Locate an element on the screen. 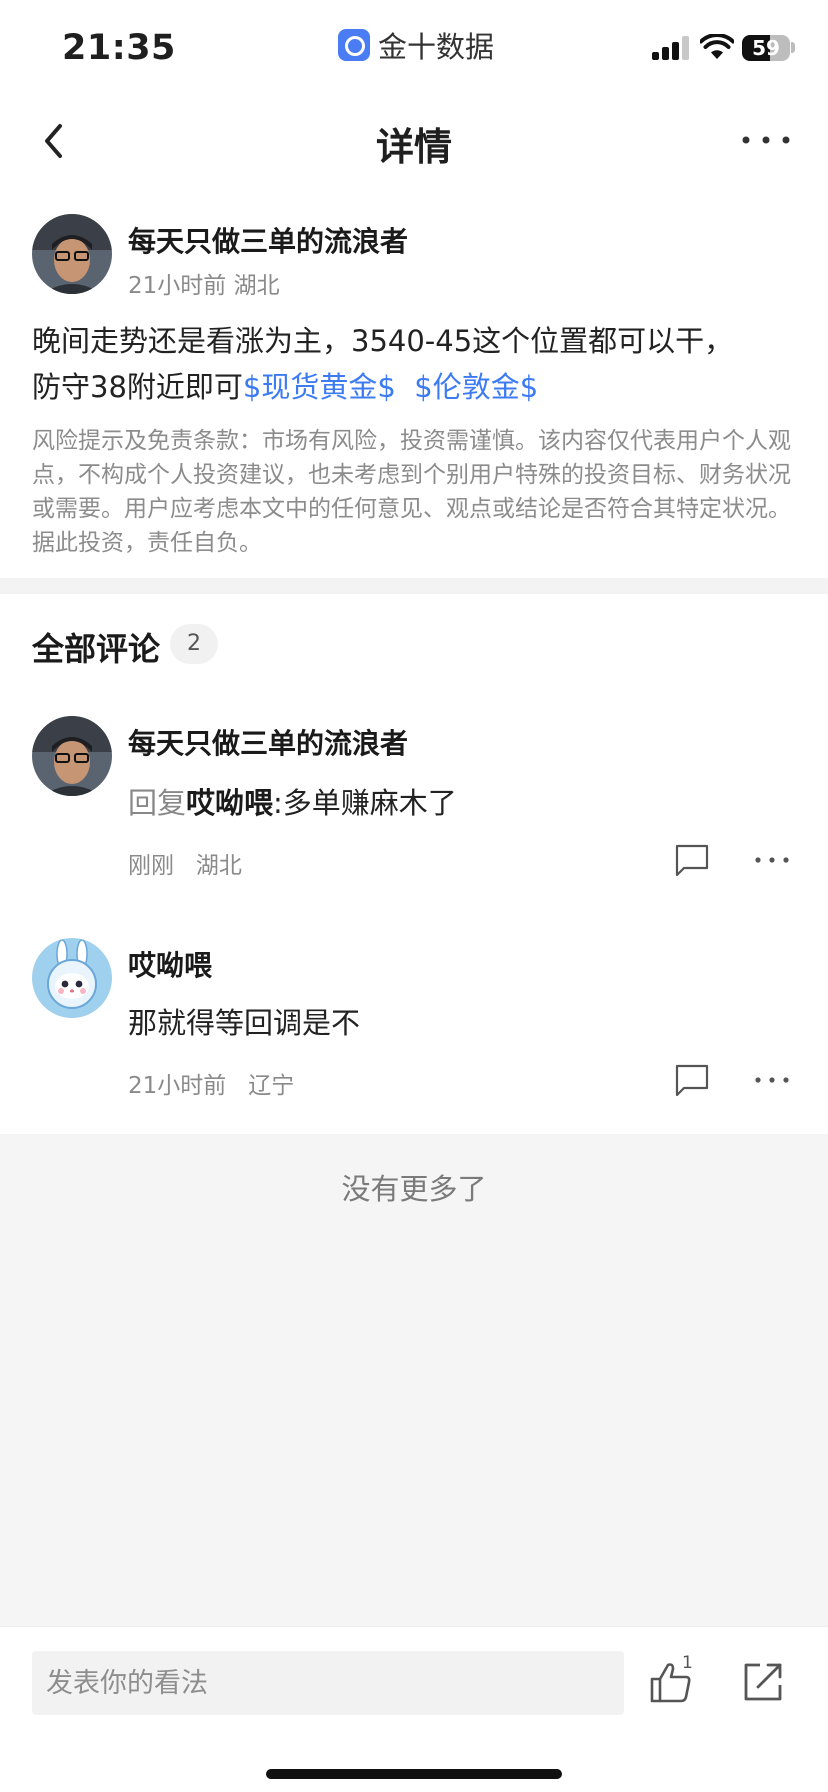  post-meta: 21小时前 湖北 is located at coordinates (204, 286).